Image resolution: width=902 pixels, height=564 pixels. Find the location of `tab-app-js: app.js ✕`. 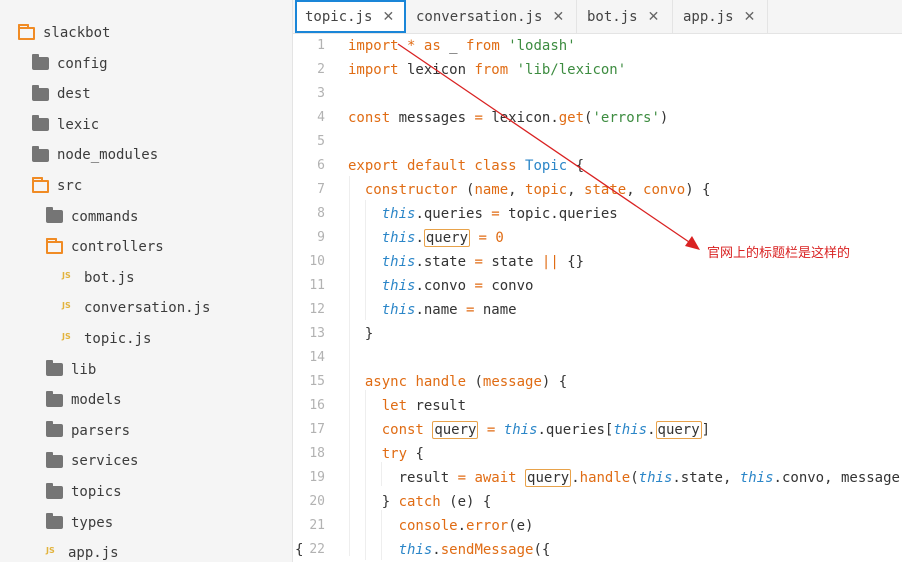

tab-app-js: app.js ✕ is located at coordinates (720, 16).